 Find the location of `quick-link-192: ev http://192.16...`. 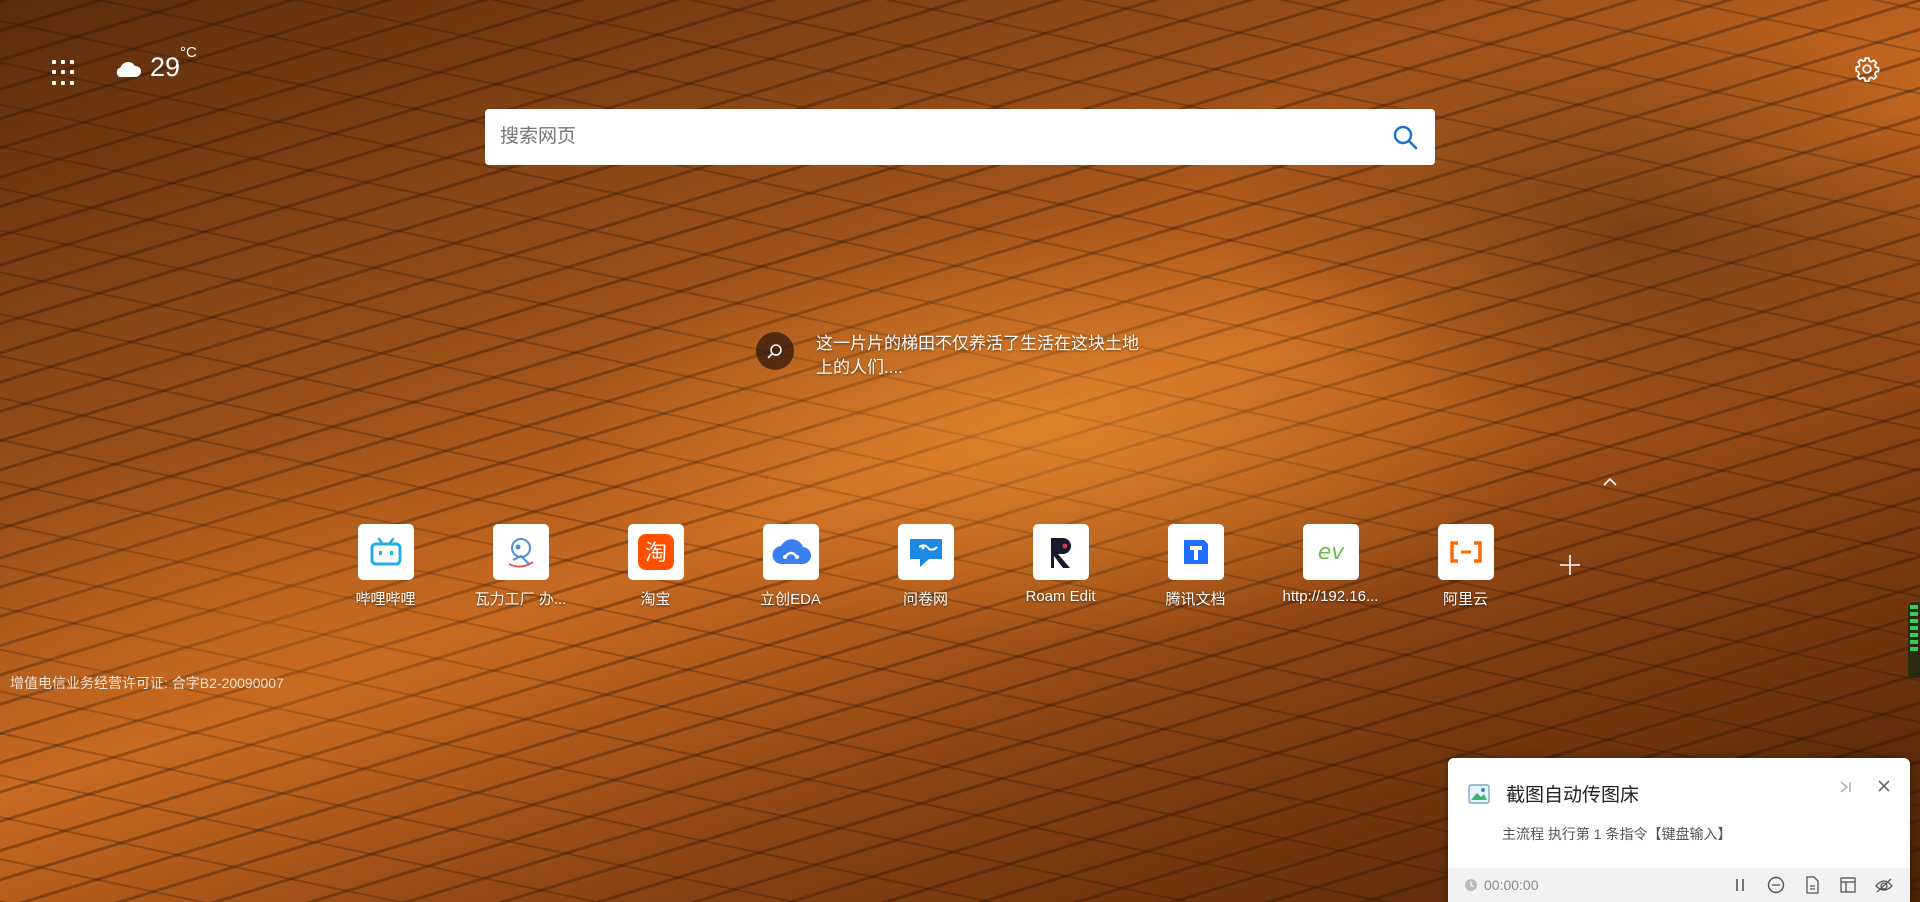

quick-link-192: ev http://192.16... is located at coordinates (1330, 566).